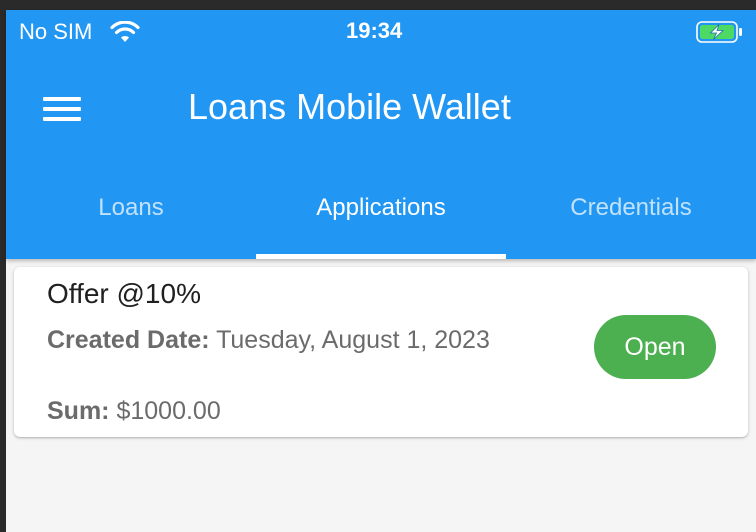 This screenshot has height=532, width=756. I want to click on device-top-edge, so click(378, 5).